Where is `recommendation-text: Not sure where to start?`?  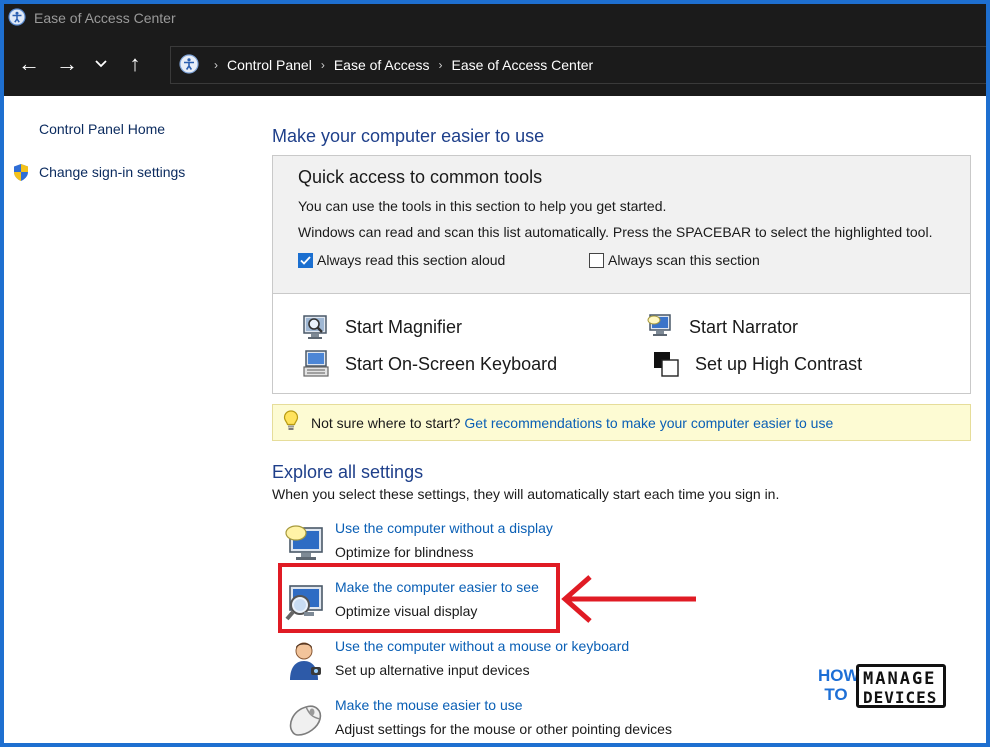
recommendation-text: Not sure where to start? is located at coordinates (386, 422).